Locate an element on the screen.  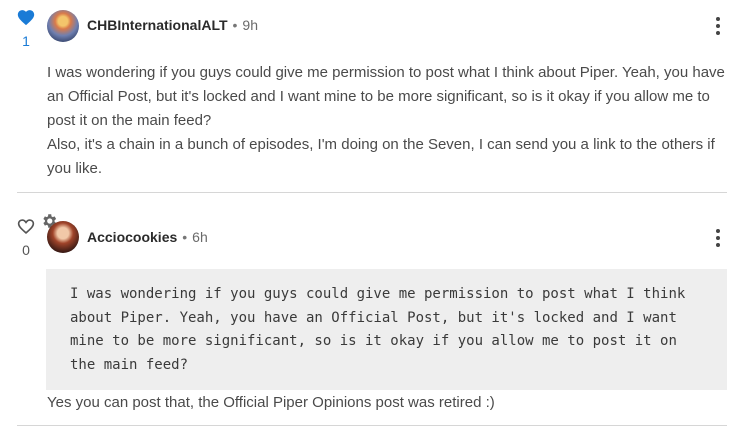
timestamp: 9h is located at coordinates (250, 25).